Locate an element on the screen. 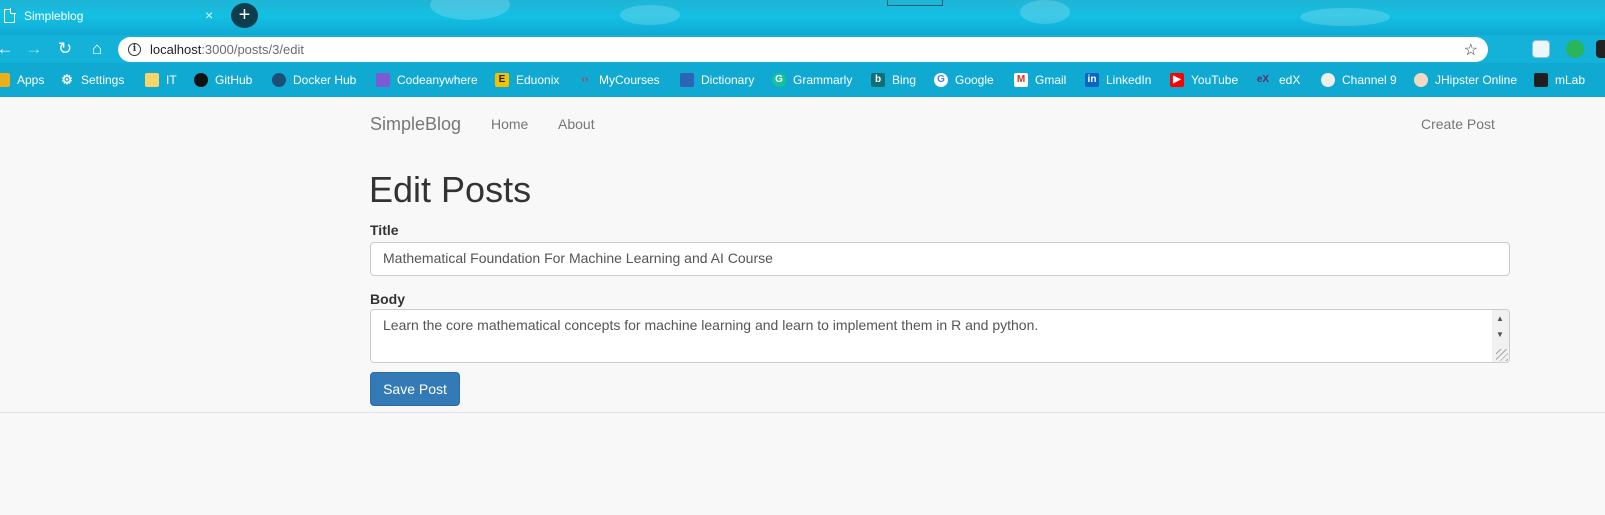  home-icon: ⌂ is located at coordinates (97, 49).